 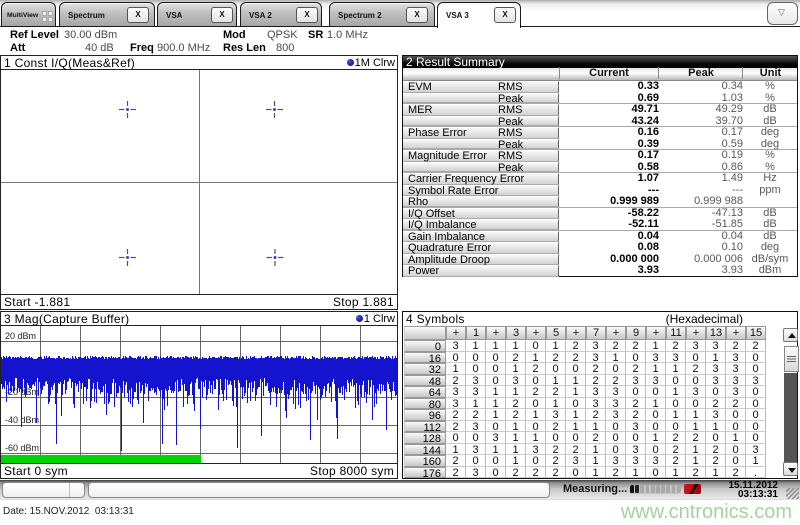 I want to click on svg-text: 20 dBm, so click(x=20, y=336).